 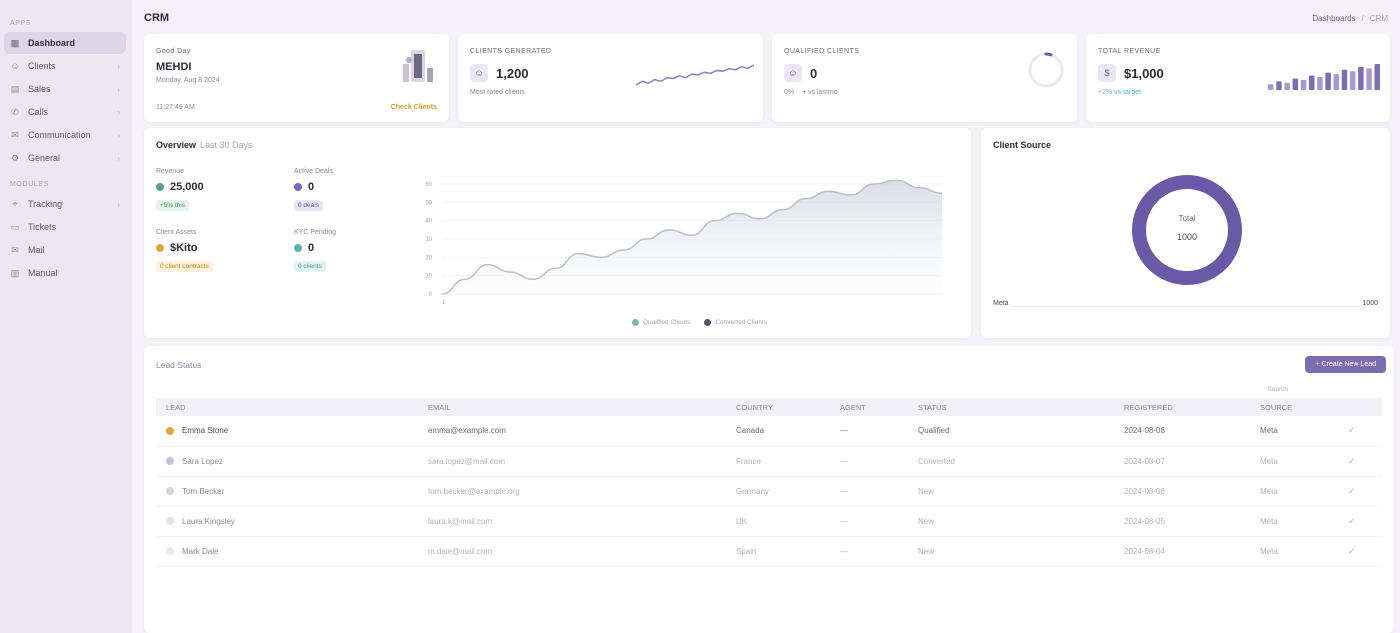 What do you see at coordinates (15, 66) in the screenshot?
I see `users-icon: ☺` at bounding box center [15, 66].